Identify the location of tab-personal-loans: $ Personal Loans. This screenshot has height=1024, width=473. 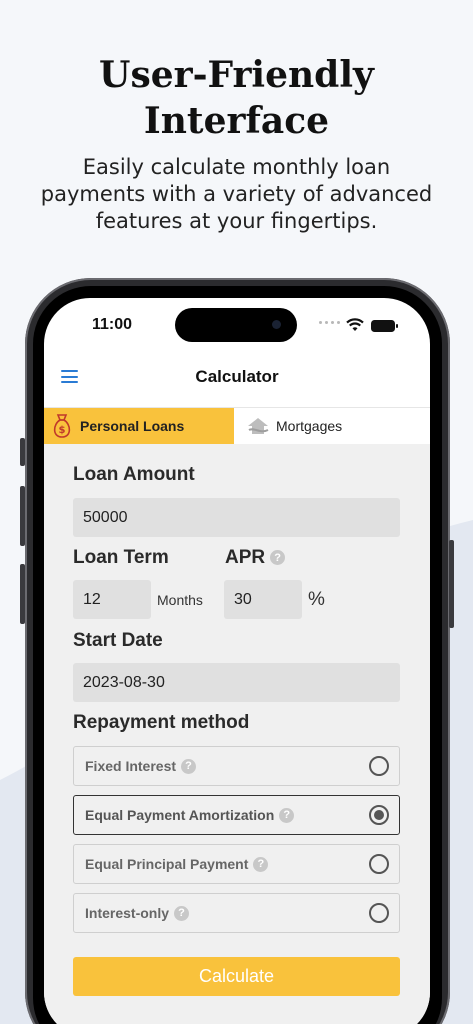
(139, 426).